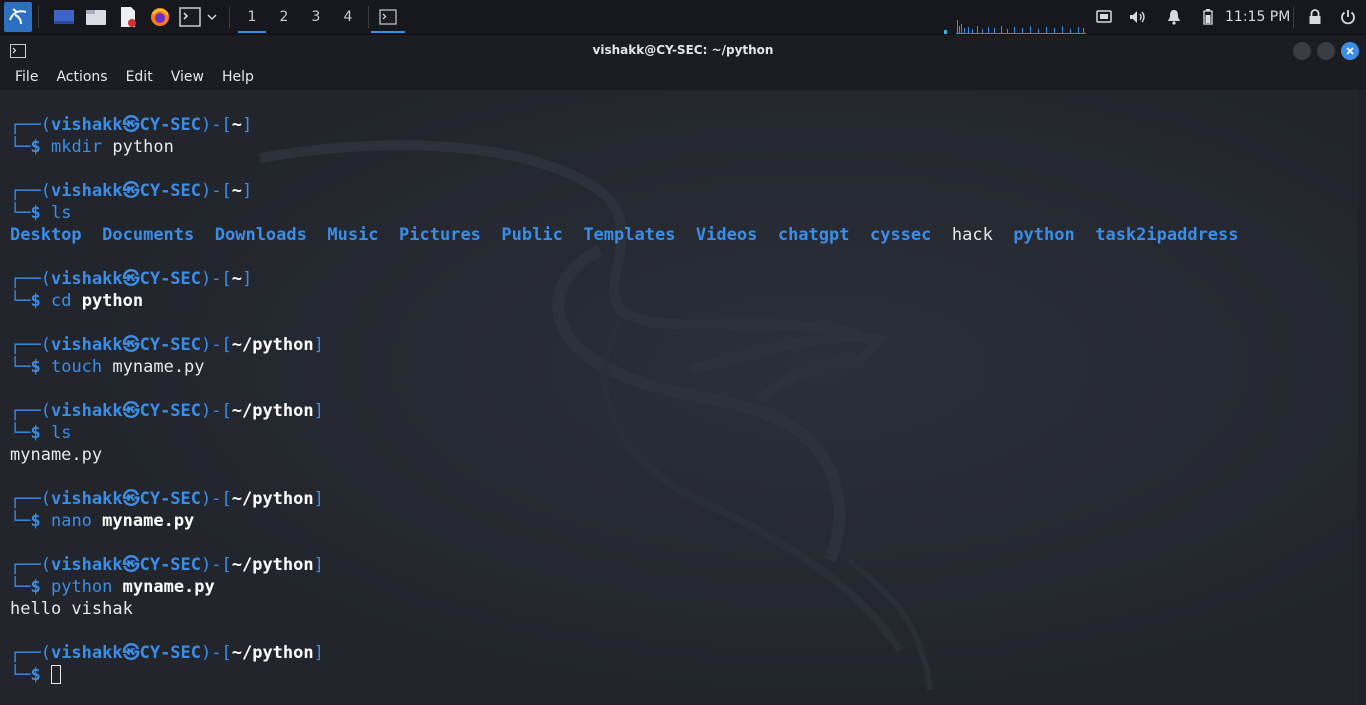 The image size is (1366, 705). What do you see at coordinates (624, 433) in the screenshot?
I see `command-line: └─$ ls` at bounding box center [624, 433].